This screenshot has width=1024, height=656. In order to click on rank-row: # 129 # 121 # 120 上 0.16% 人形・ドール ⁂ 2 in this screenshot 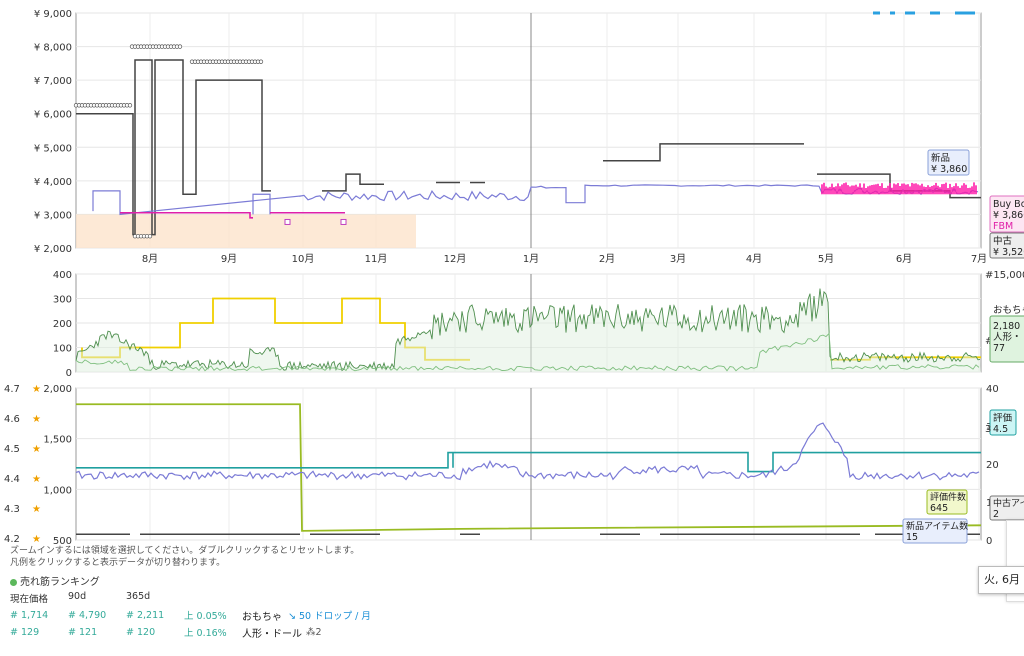, I will do `click(320, 632)`.